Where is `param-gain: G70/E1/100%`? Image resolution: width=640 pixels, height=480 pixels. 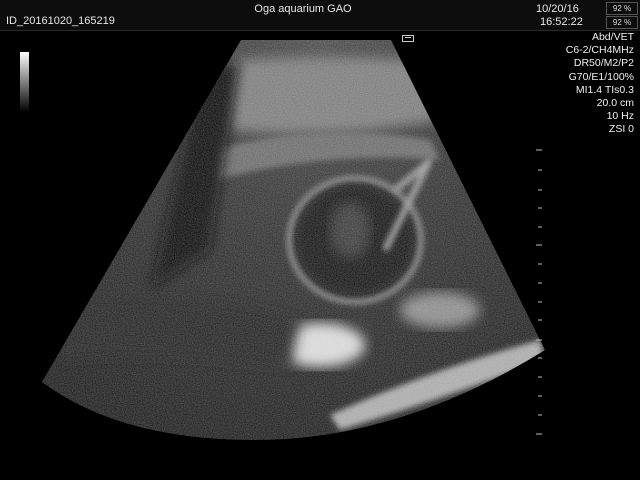 param-gain: G70/E1/100% is located at coordinates (601, 76).